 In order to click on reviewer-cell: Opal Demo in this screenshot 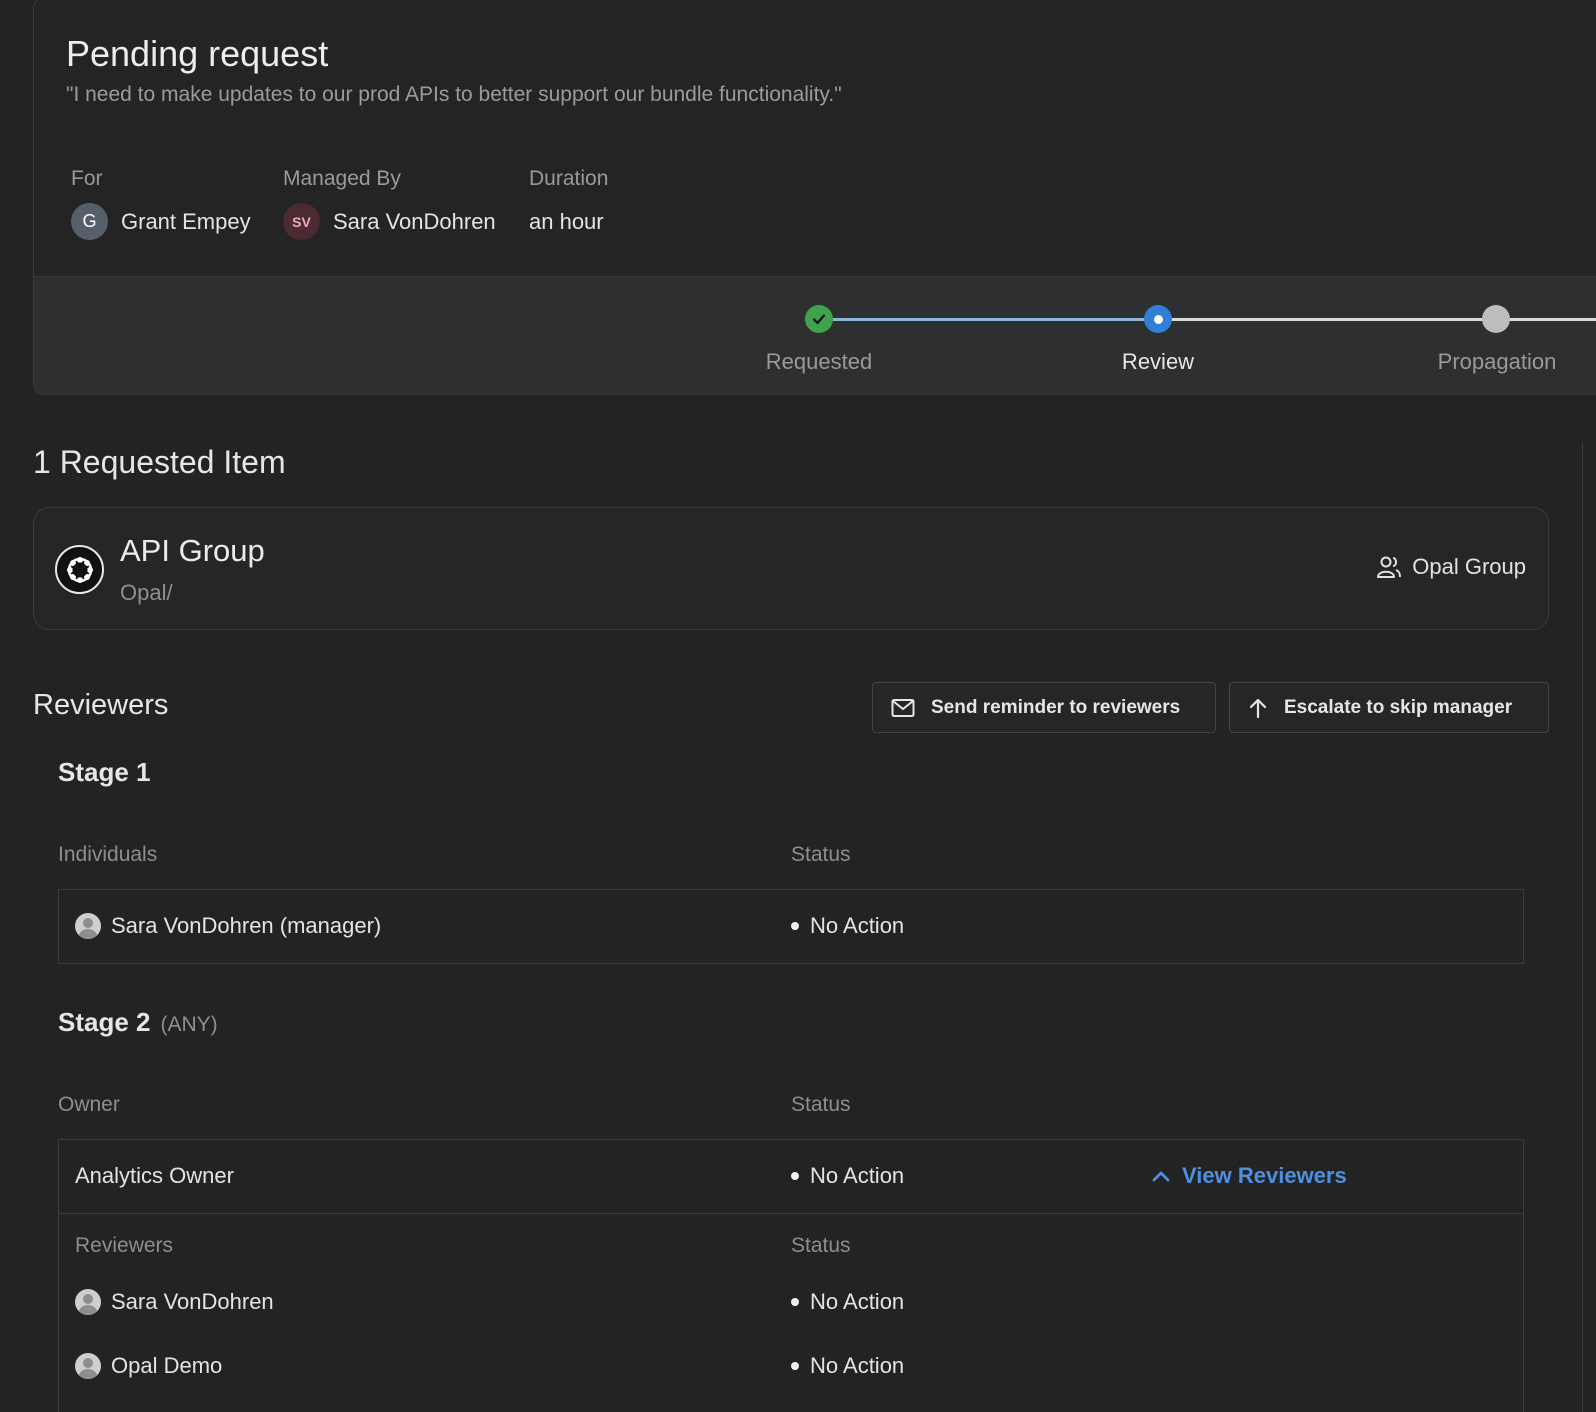, I will do `click(148, 1366)`.